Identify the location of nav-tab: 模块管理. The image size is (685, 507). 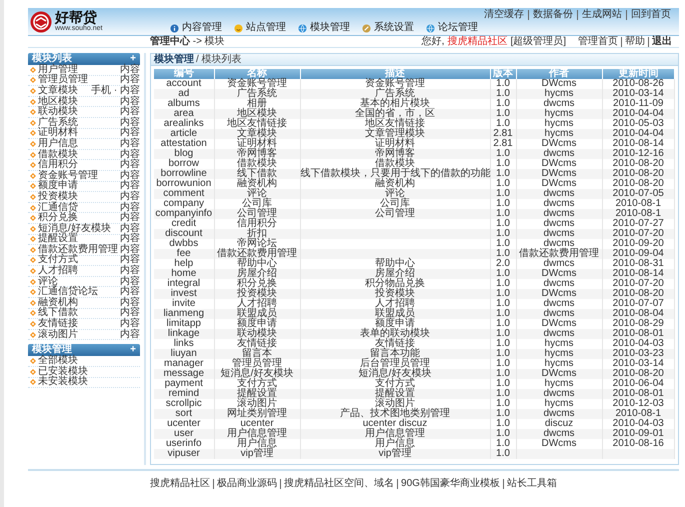
(324, 28).